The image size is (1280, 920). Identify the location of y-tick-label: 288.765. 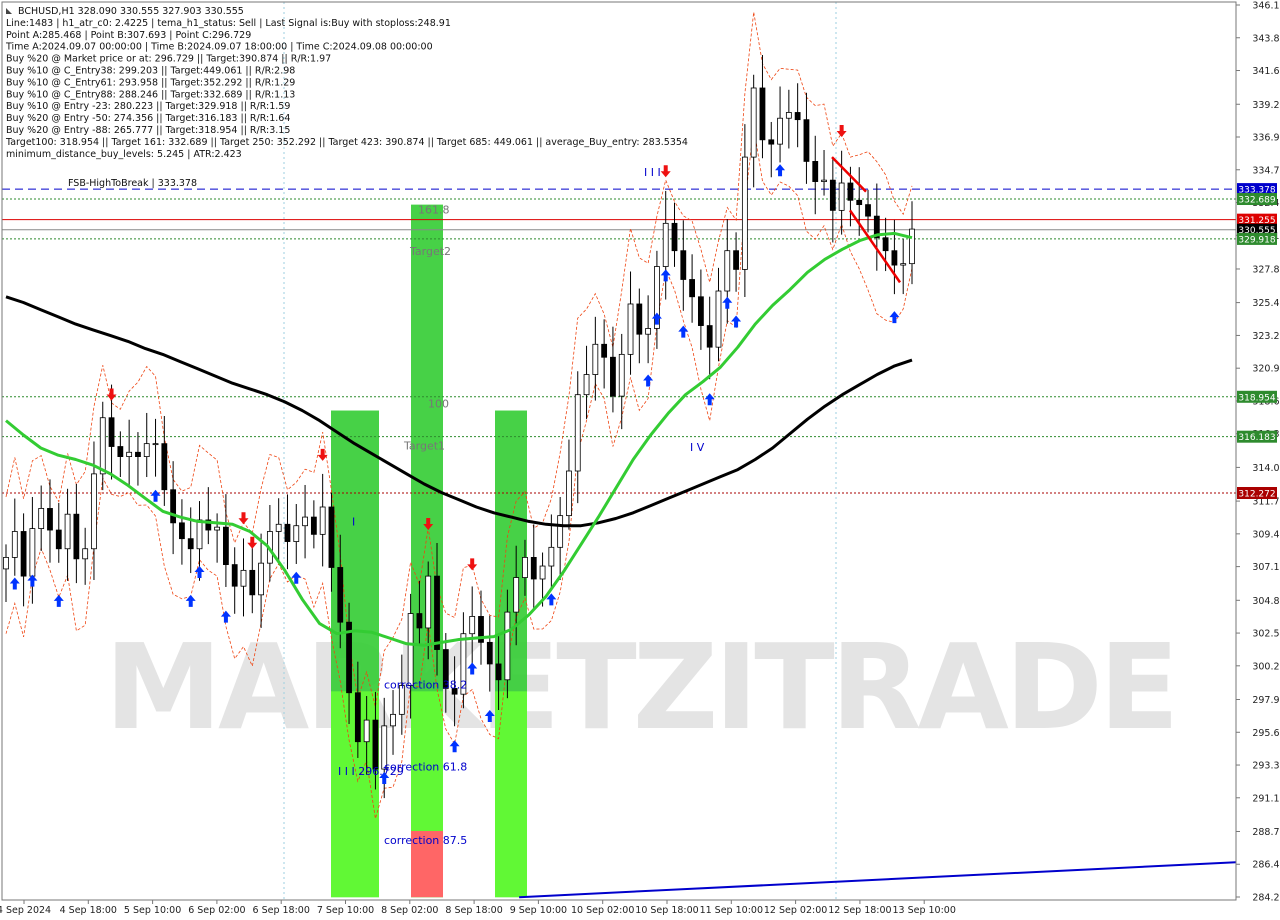
(1266, 832).